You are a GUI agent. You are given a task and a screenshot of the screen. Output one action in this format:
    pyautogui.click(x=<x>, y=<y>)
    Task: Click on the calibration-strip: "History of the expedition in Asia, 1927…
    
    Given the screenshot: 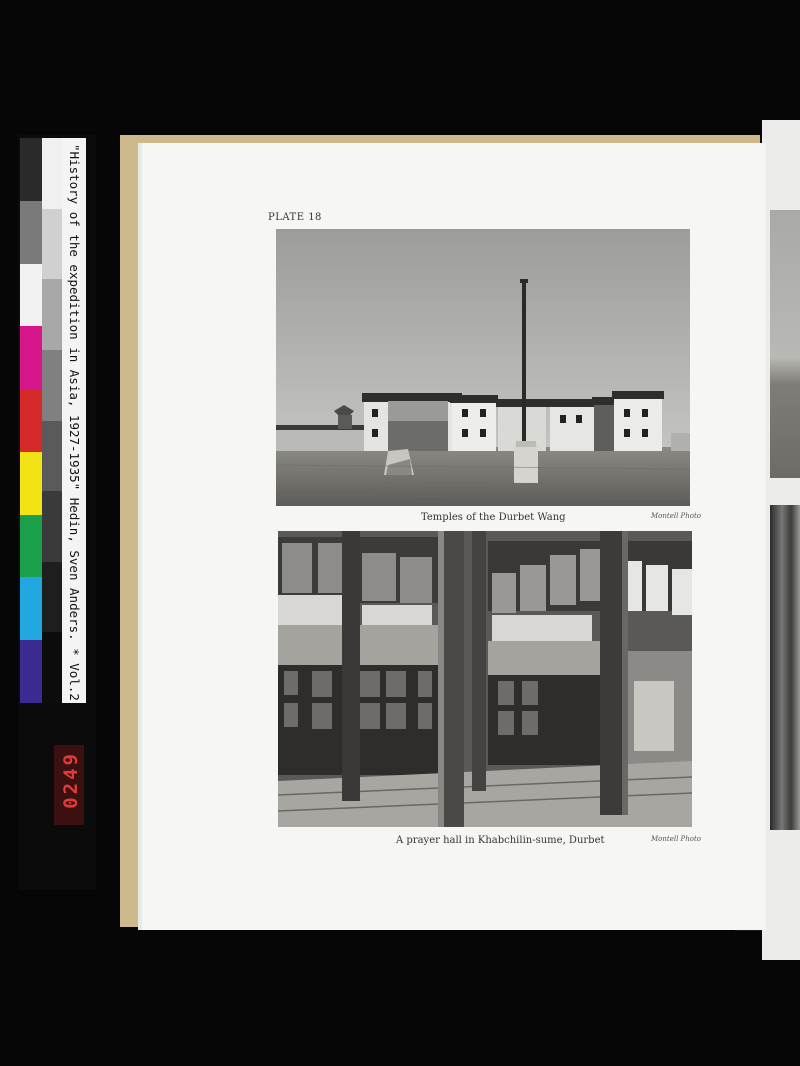 What is the action you would take?
    pyautogui.click(x=57, y=512)
    